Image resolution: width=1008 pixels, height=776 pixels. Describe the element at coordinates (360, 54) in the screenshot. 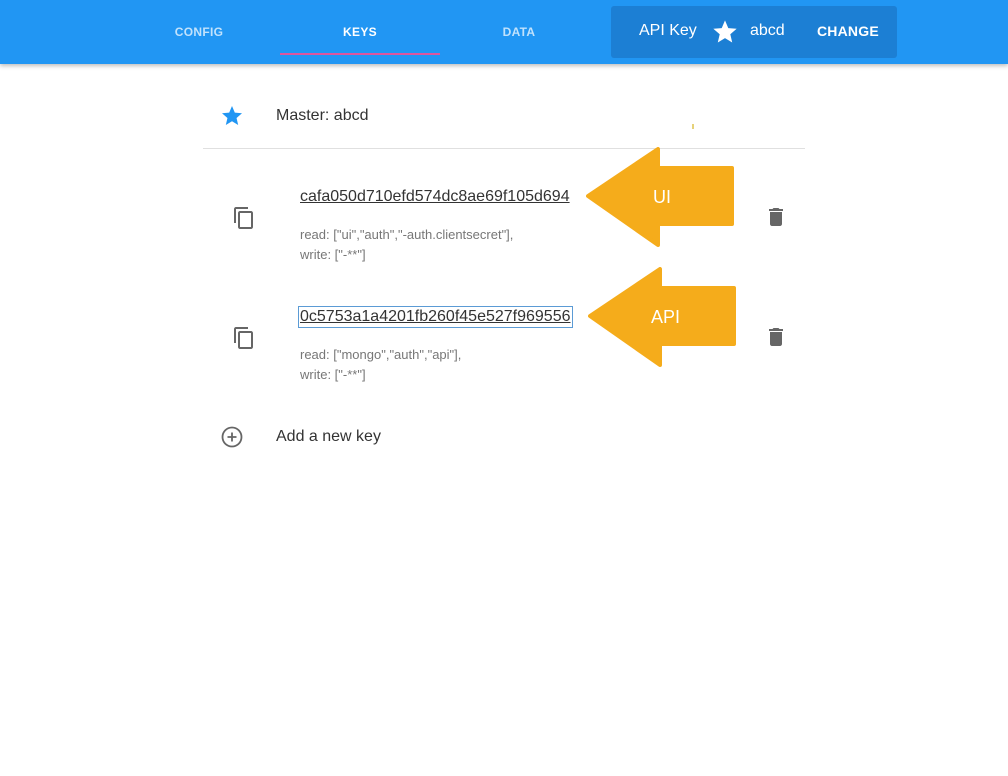

I see `active-tab-indicator` at that location.